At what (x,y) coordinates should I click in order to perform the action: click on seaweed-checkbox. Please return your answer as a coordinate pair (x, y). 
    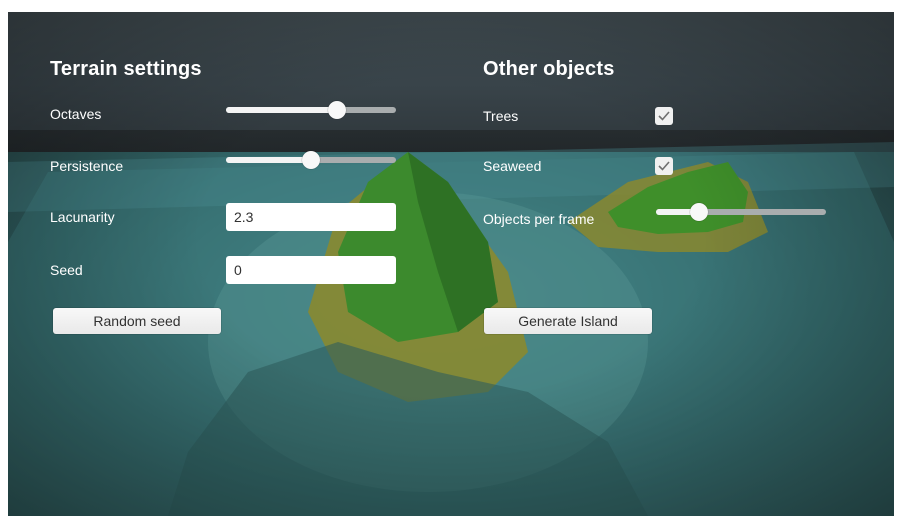
    Looking at the image, I should click on (664, 166).